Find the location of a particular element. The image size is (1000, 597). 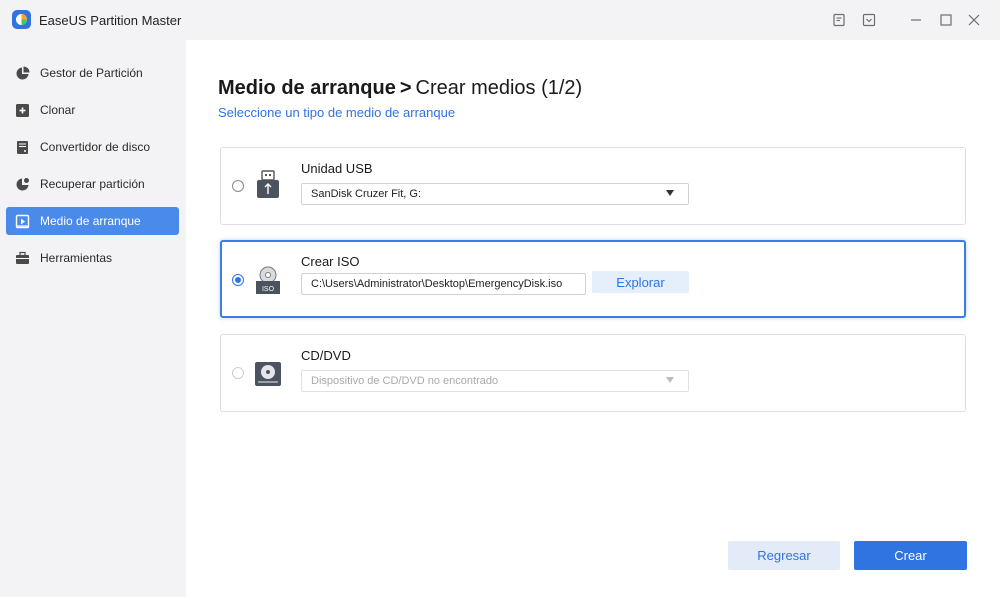

explorar-button: Explorar is located at coordinates (640, 282).